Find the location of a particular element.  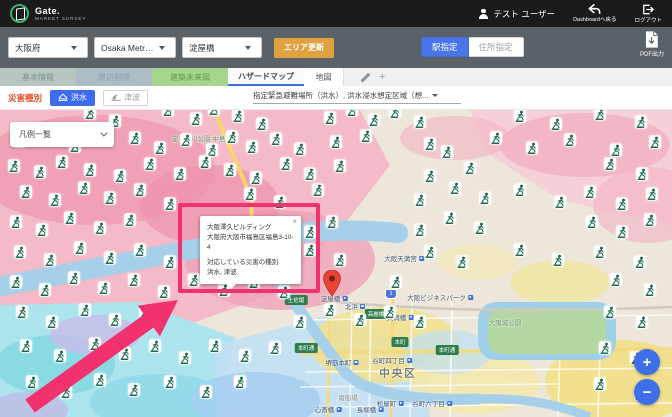

tab-building-future: 建築未来図 is located at coordinates (190, 77).